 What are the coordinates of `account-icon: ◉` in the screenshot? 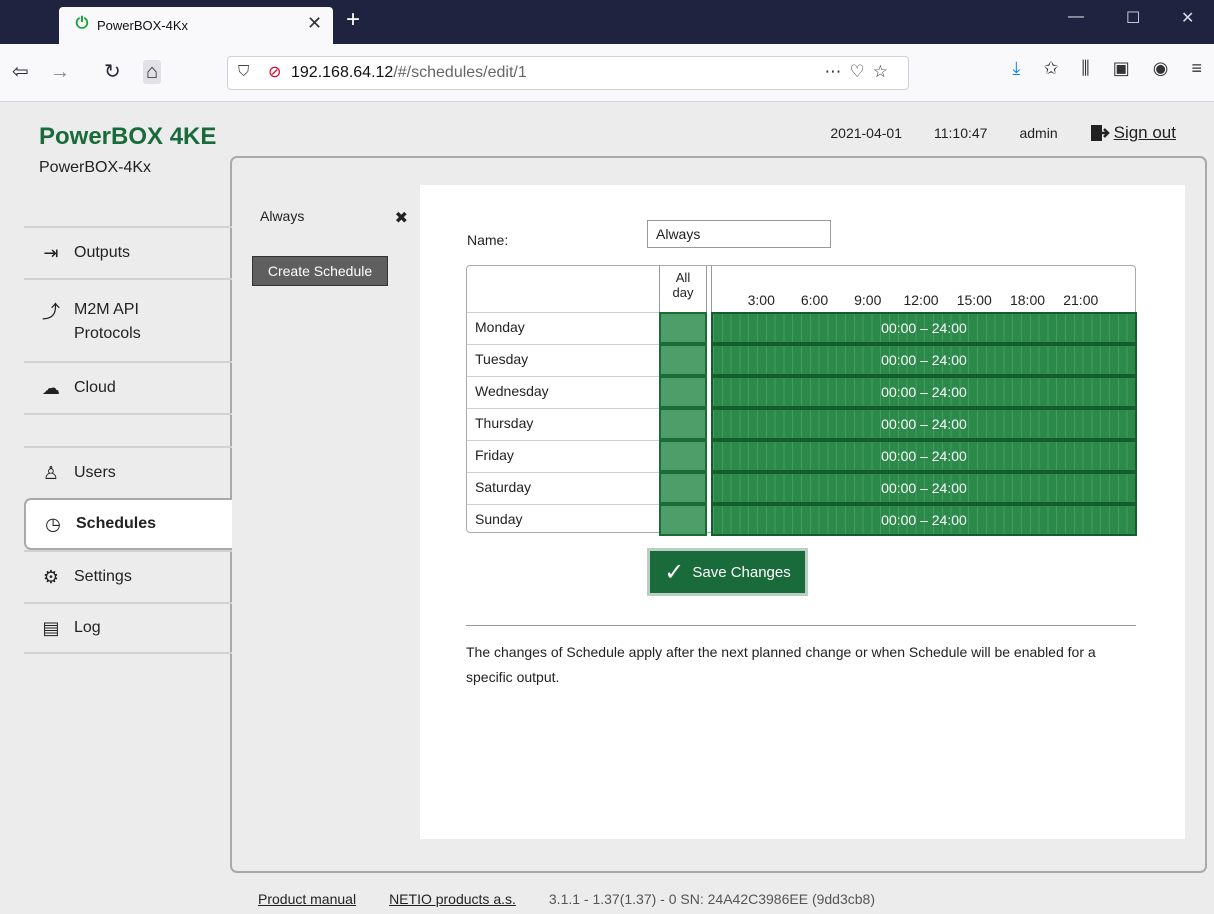 It's located at (1161, 68).